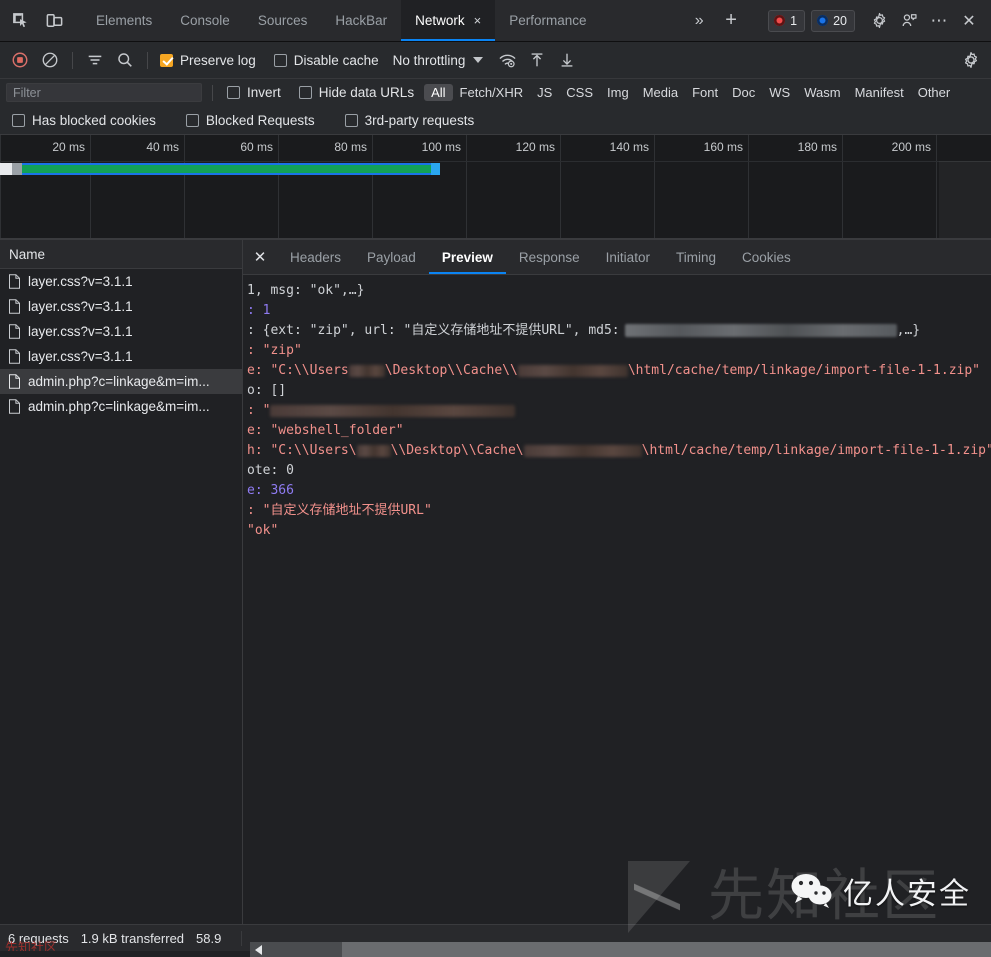 The height and width of the screenshot is (957, 991). Describe the element at coordinates (121, 254) in the screenshot. I see `request-list-header: Name` at that location.